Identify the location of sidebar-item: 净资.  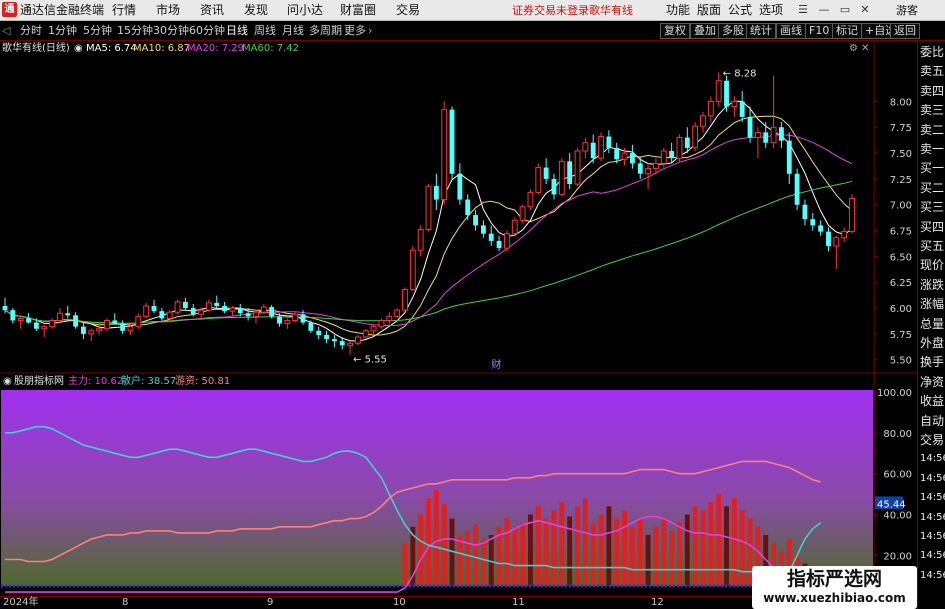
(932, 382).